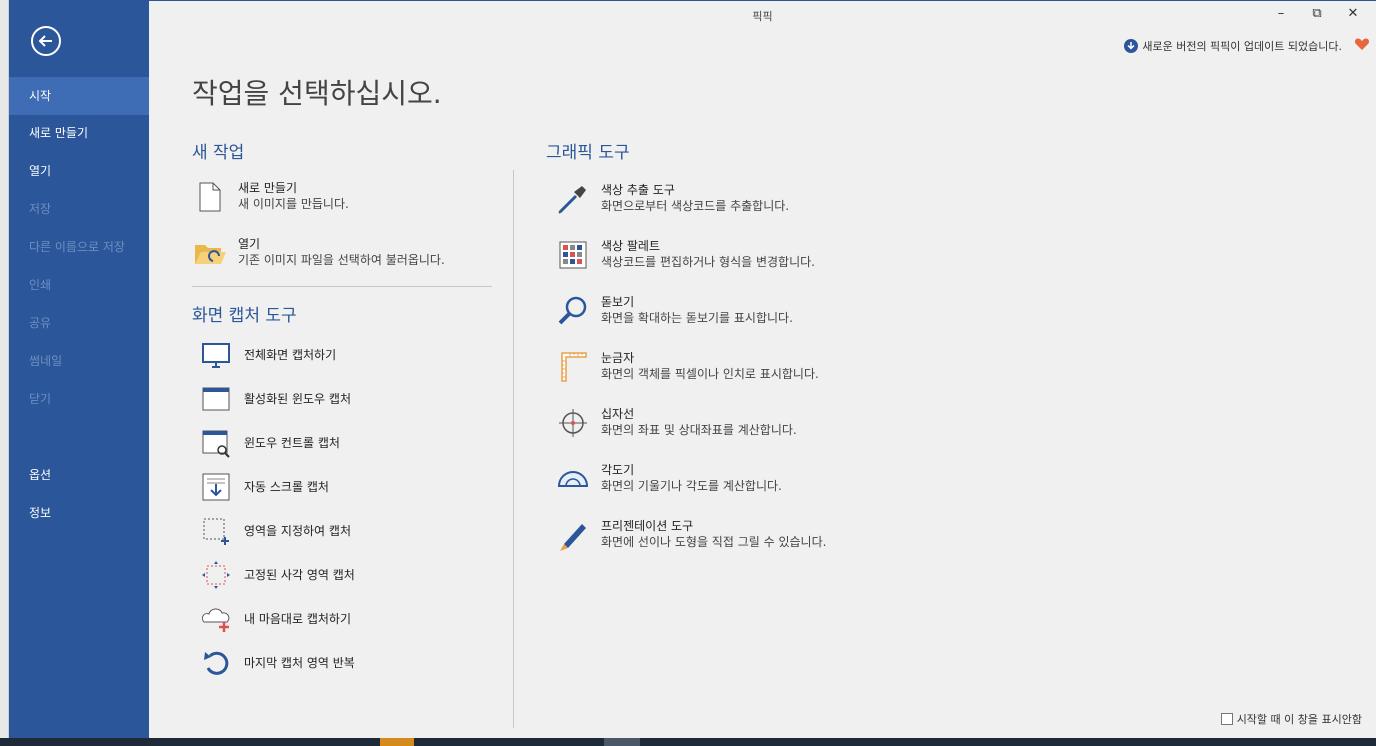 Image resolution: width=1376 pixels, height=746 pixels. I want to click on open-label: 열기, so click(249, 244).